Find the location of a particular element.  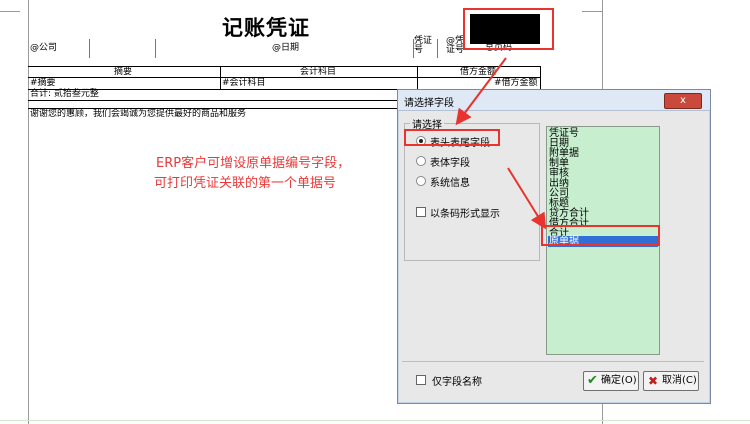

arrow-to-barcode is located at coordinates (481, 91).